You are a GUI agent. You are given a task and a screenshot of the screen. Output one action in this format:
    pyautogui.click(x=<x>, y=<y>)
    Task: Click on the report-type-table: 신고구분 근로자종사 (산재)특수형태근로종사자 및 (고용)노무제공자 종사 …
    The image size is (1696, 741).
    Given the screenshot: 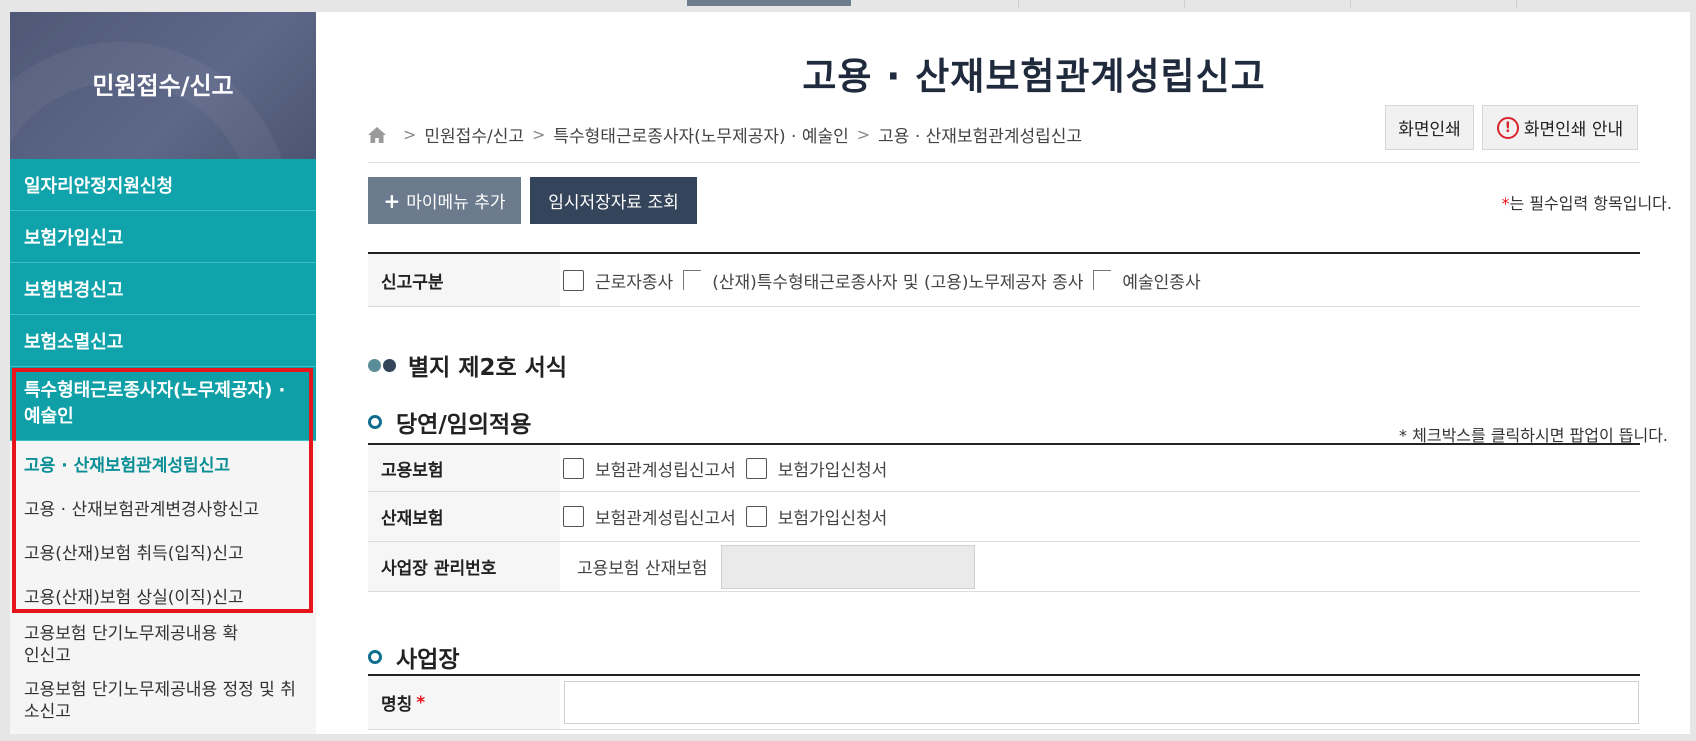 What is the action you would take?
    pyautogui.click(x=1004, y=279)
    